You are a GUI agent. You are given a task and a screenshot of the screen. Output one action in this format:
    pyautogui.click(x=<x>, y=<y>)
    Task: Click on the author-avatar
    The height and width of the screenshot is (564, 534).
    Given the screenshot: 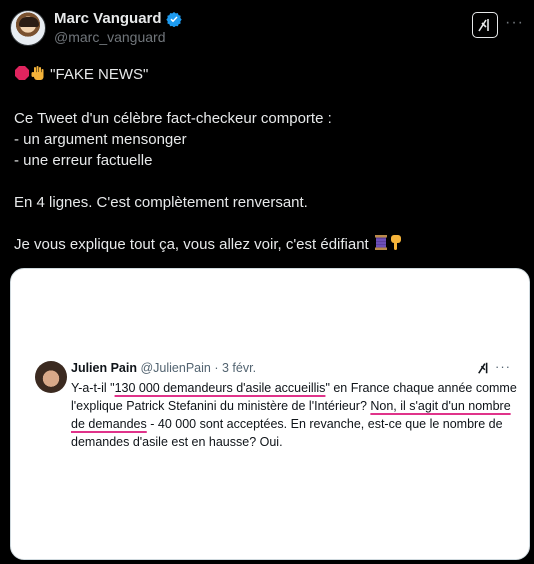 What is the action you would take?
    pyautogui.click(x=28, y=28)
    